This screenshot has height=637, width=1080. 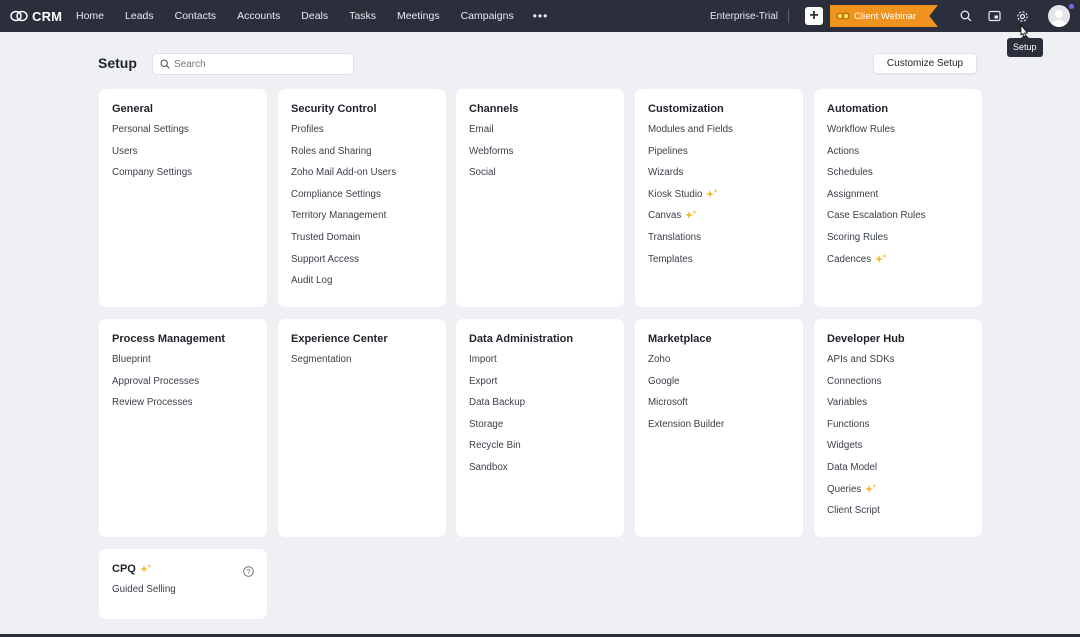 What do you see at coordinates (898, 473) in the screenshot?
I see `setup-link-data-model: Data Model` at bounding box center [898, 473].